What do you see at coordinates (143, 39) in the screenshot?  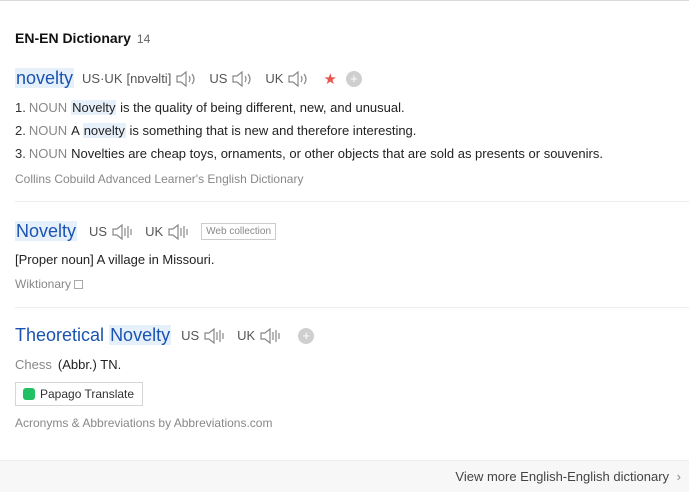 I see `result-count: 14` at bounding box center [143, 39].